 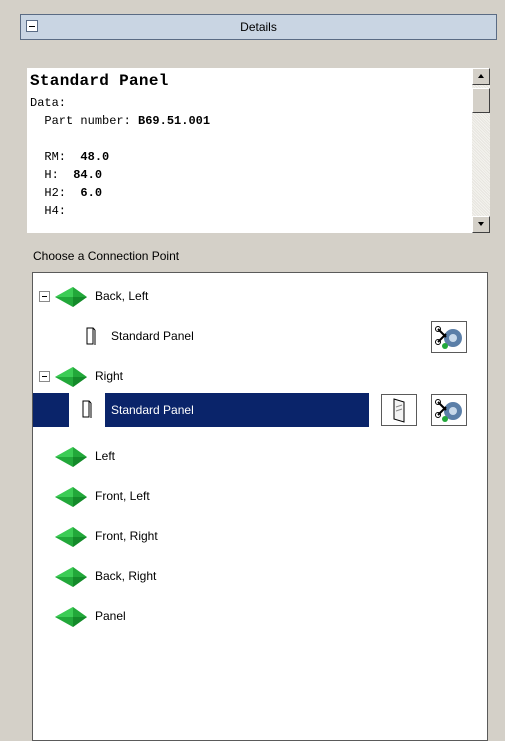 What do you see at coordinates (48, 103) in the screenshot?
I see `data-label: Data:` at bounding box center [48, 103].